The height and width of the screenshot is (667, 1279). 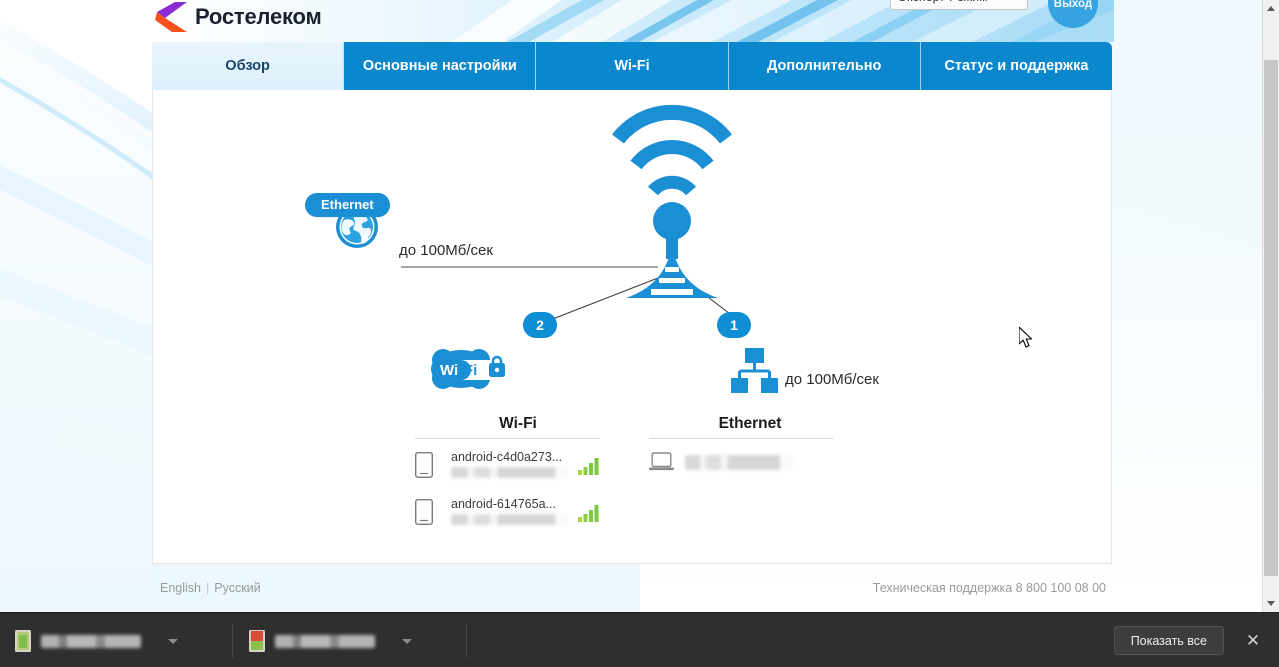 I want to click on mouse-pointer-icon, so click(x=1026, y=337).